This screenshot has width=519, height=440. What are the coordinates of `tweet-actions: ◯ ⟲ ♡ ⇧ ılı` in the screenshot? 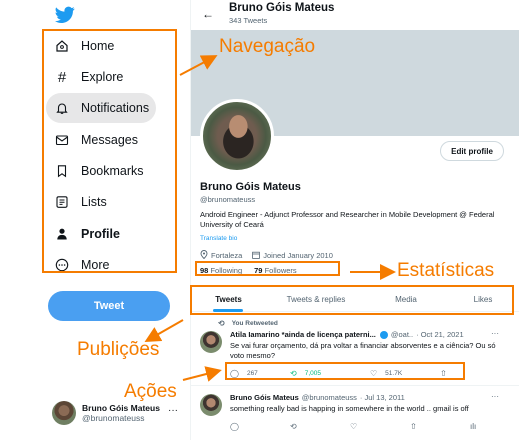 It's located at (360, 426).